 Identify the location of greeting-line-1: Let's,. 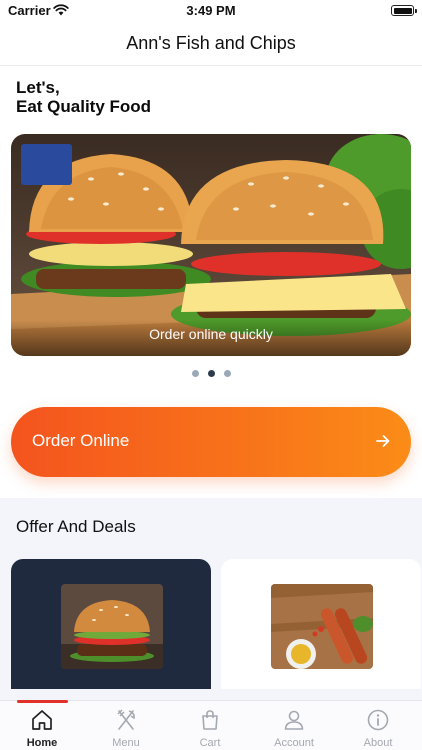
(38, 87).